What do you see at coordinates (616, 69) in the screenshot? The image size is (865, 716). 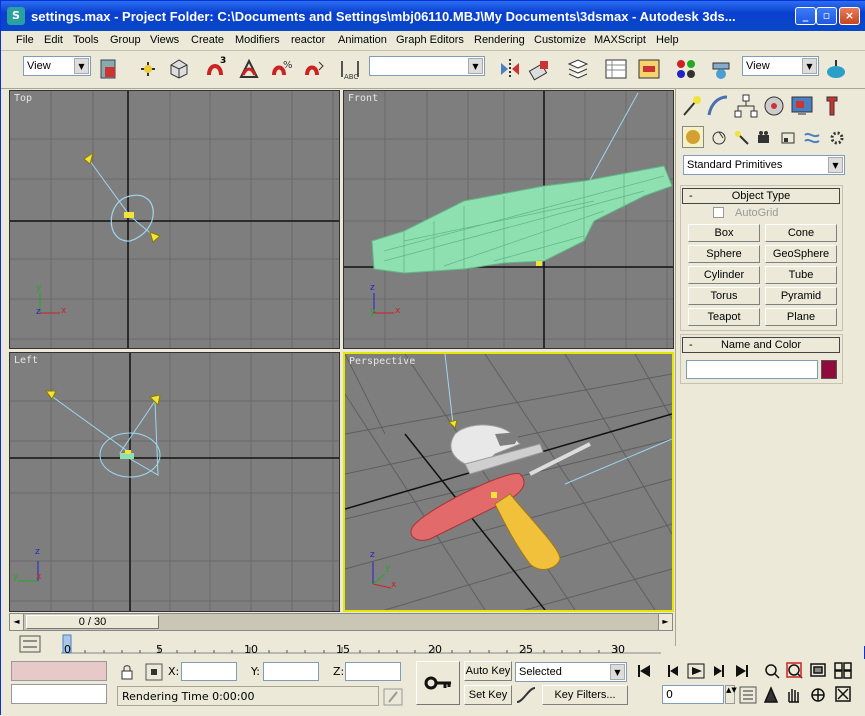 I see `curve-editor-icon` at bounding box center [616, 69].